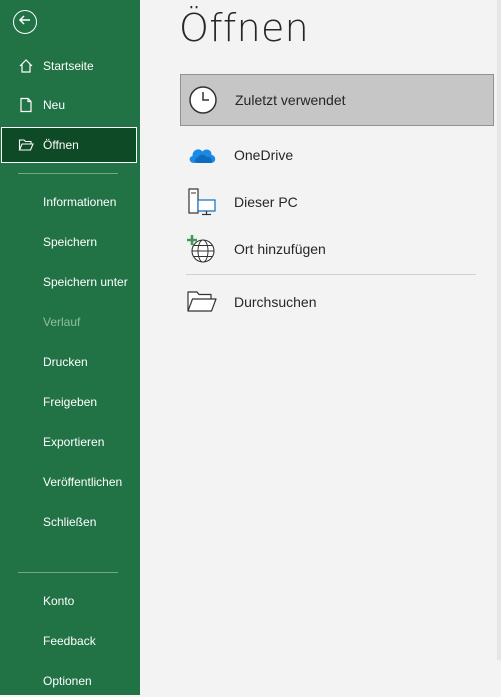  Describe the element at coordinates (264, 155) in the screenshot. I see `location-label: OneDrive` at that location.